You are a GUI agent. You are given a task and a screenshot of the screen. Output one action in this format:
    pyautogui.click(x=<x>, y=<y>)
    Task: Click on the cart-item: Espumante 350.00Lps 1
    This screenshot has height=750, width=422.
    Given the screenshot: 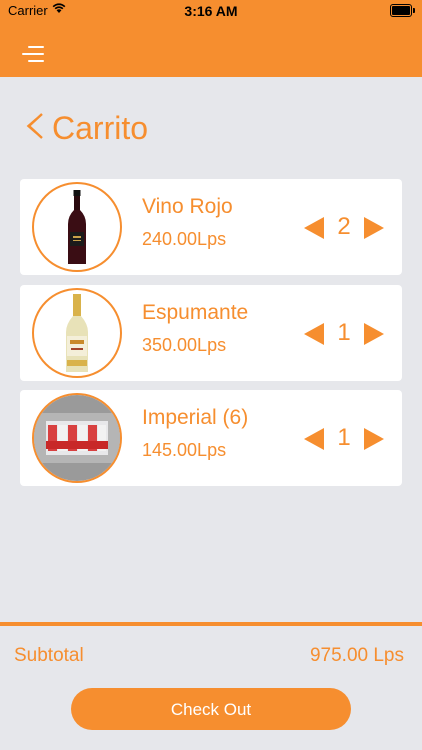 What is the action you would take?
    pyautogui.click(x=211, y=333)
    